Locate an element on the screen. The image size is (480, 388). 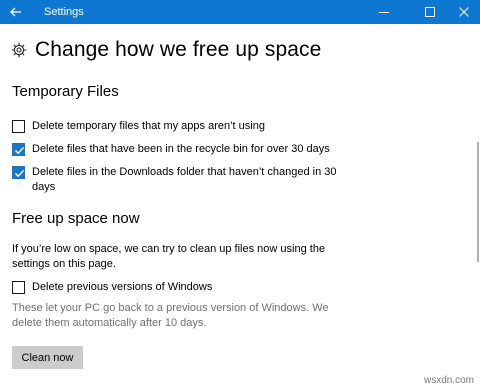
close-icon is located at coordinates (464, 12).